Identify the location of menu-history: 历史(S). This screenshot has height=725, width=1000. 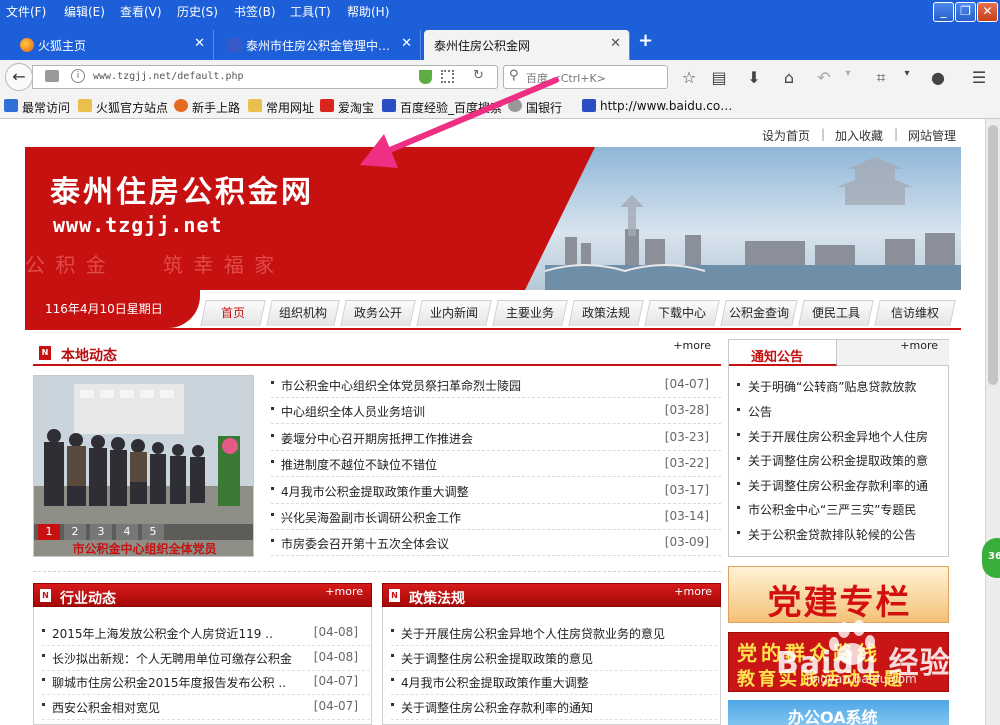
(197, 11).